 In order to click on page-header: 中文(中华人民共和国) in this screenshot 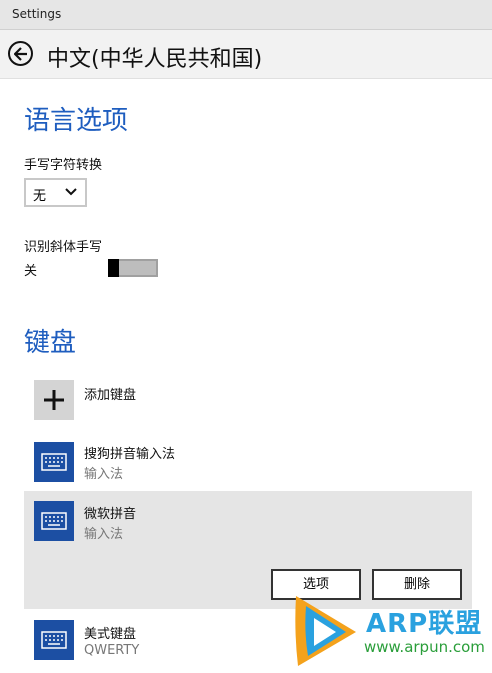, I will do `click(246, 54)`.